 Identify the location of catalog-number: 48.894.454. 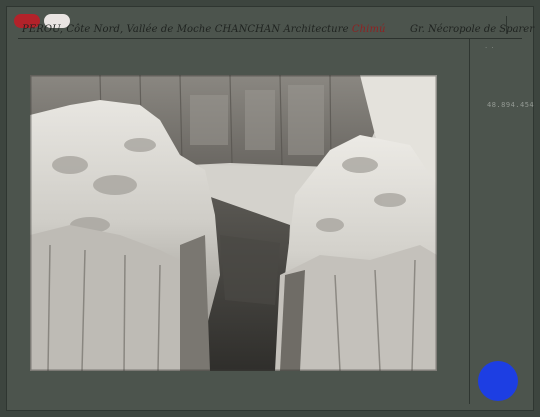
(511, 105).